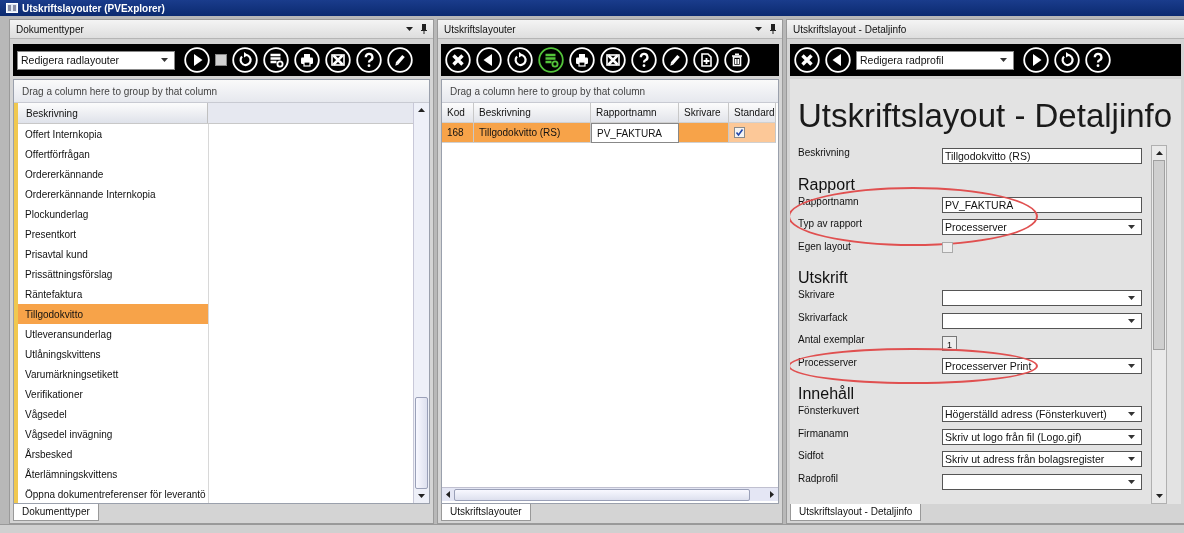  Describe the element at coordinates (1042, 227) in the screenshot. I see `select-field: Processerver` at that location.